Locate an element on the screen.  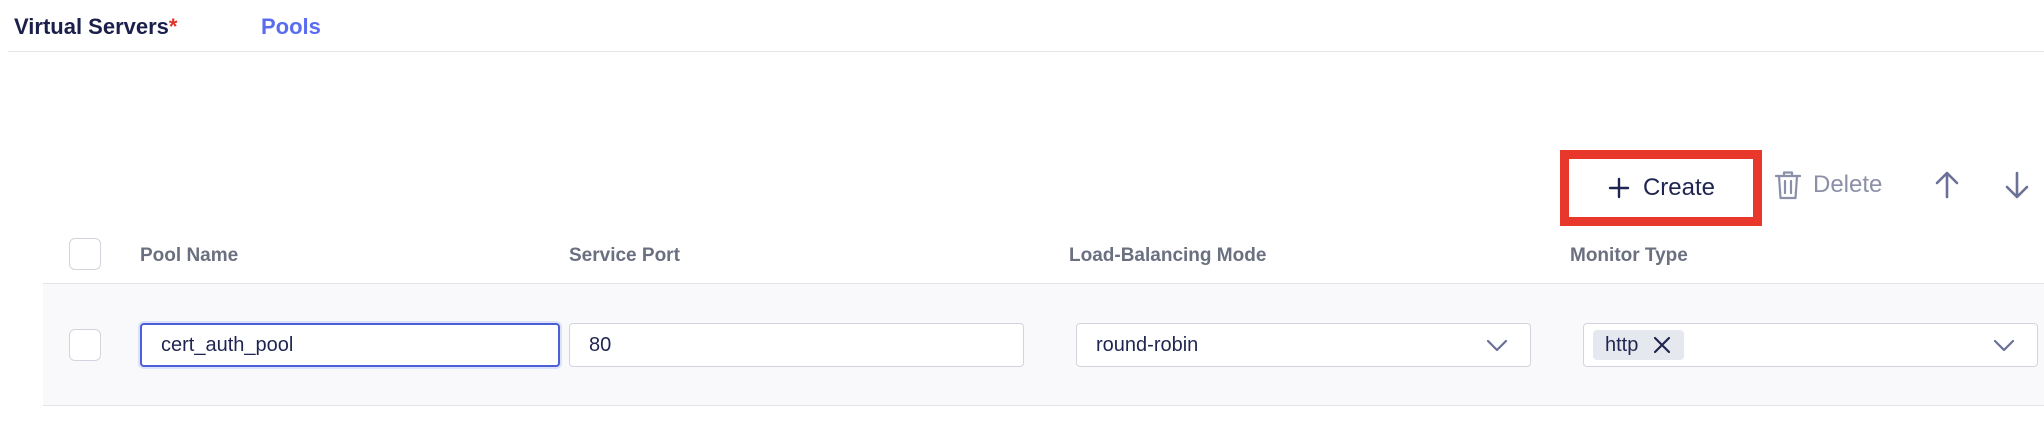
select-all-checkbox is located at coordinates (85, 254).